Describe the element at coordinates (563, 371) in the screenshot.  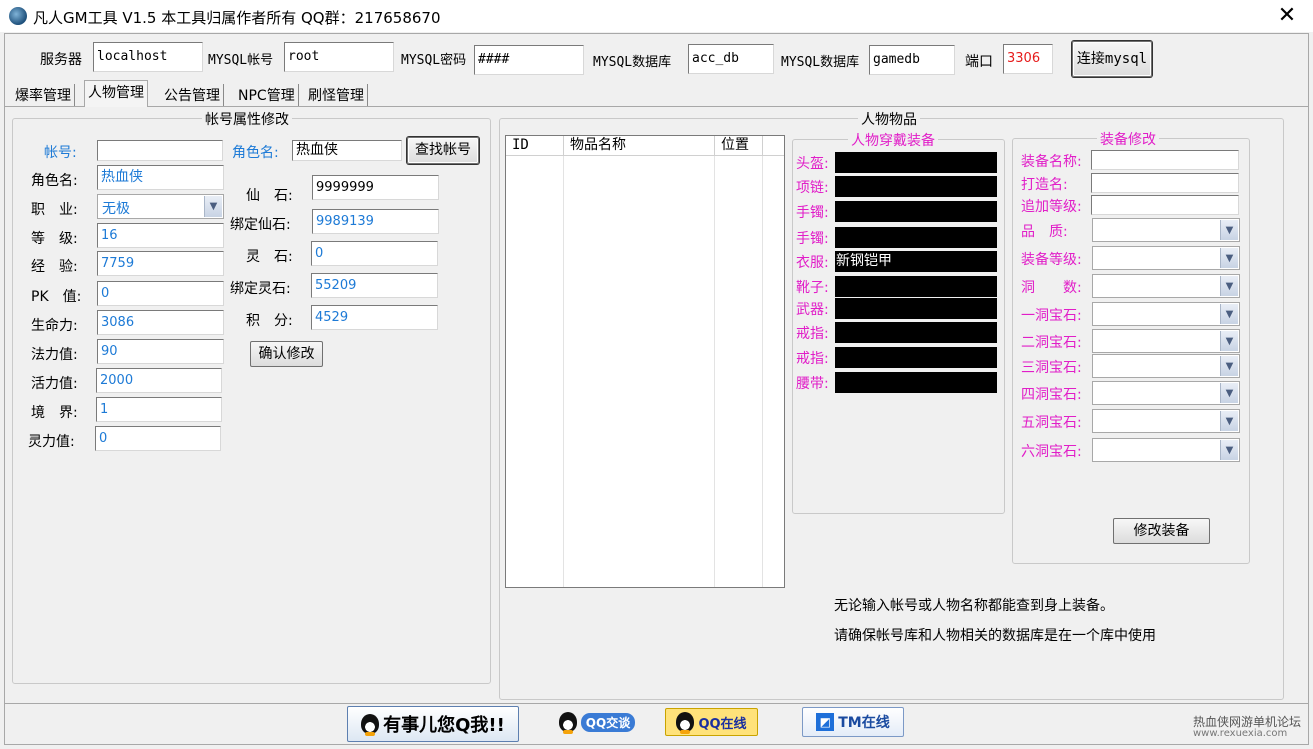
I see `grid-column-divider` at that location.